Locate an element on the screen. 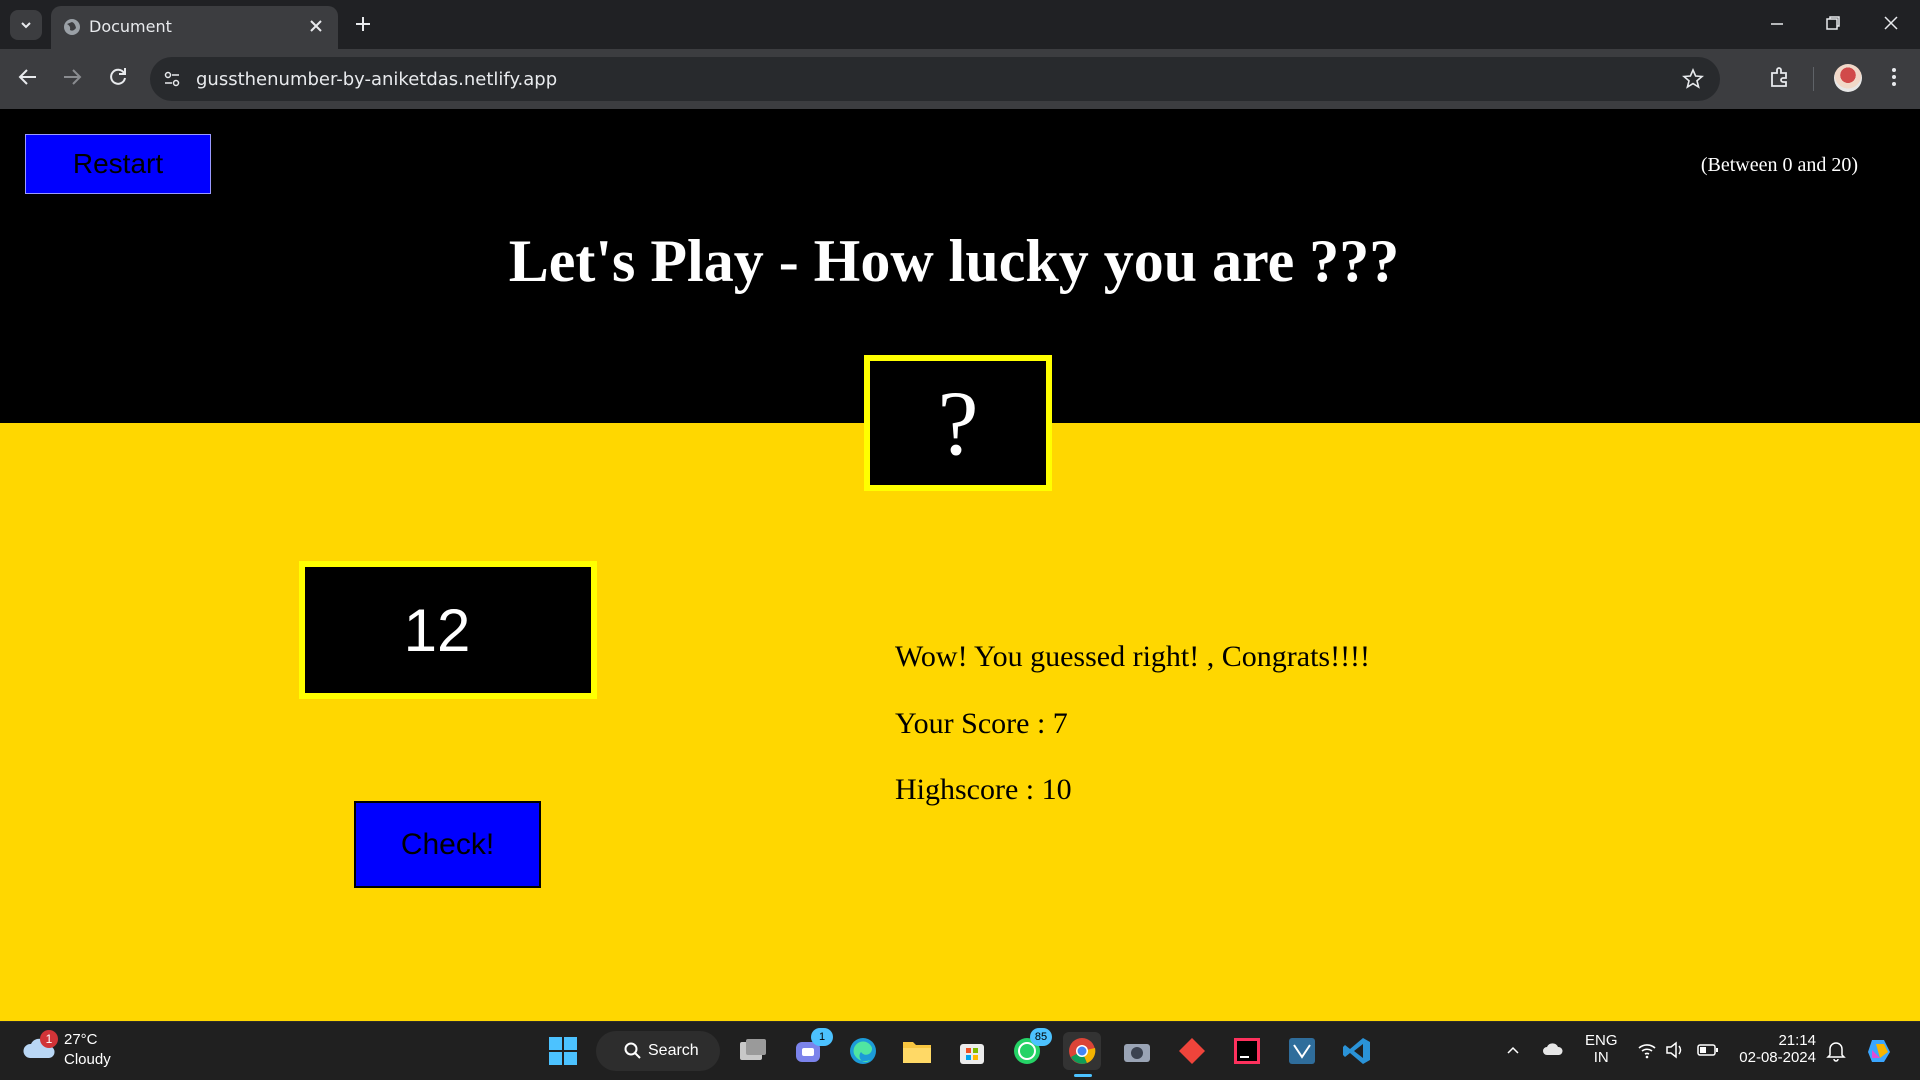  site-info-icon is located at coordinates (172, 79).